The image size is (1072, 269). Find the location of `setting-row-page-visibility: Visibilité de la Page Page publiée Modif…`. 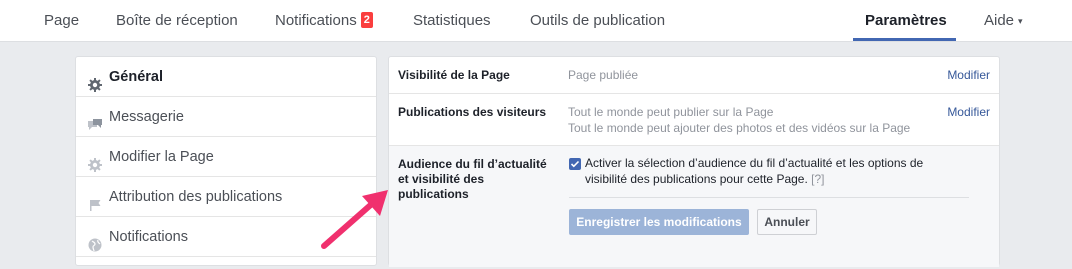

setting-row-page-visibility: Visibilité de la Page Page publiée Modif… is located at coordinates (694, 75).